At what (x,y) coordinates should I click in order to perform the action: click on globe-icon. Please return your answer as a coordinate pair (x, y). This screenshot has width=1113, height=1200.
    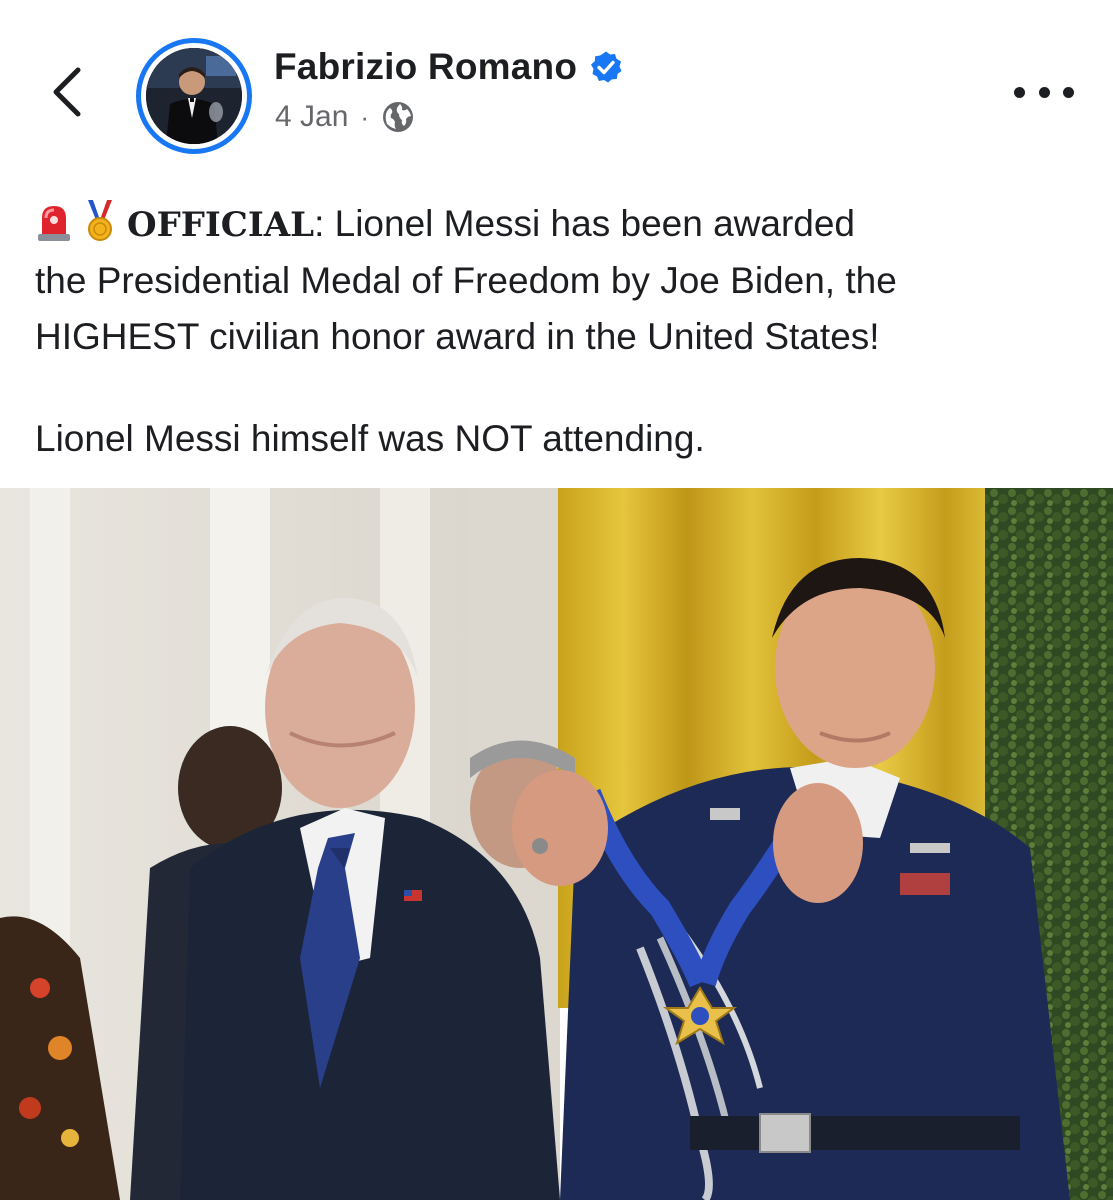
    Looking at the image, I should click on (398, 117).